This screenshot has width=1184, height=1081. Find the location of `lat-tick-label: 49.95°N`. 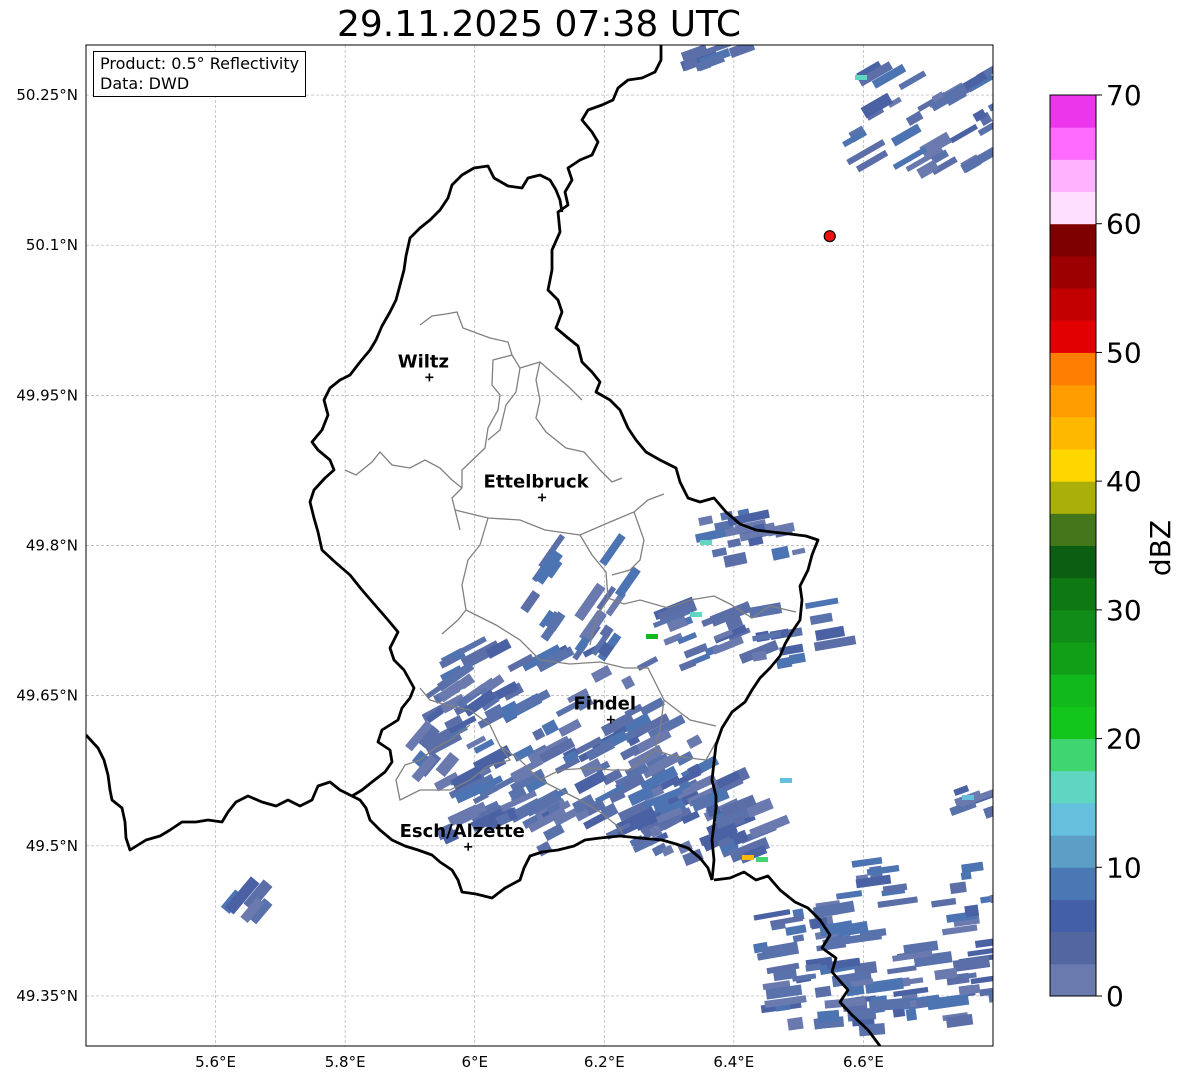

lat-tick-label: 49.95°N is located at coordinates (47, 395).